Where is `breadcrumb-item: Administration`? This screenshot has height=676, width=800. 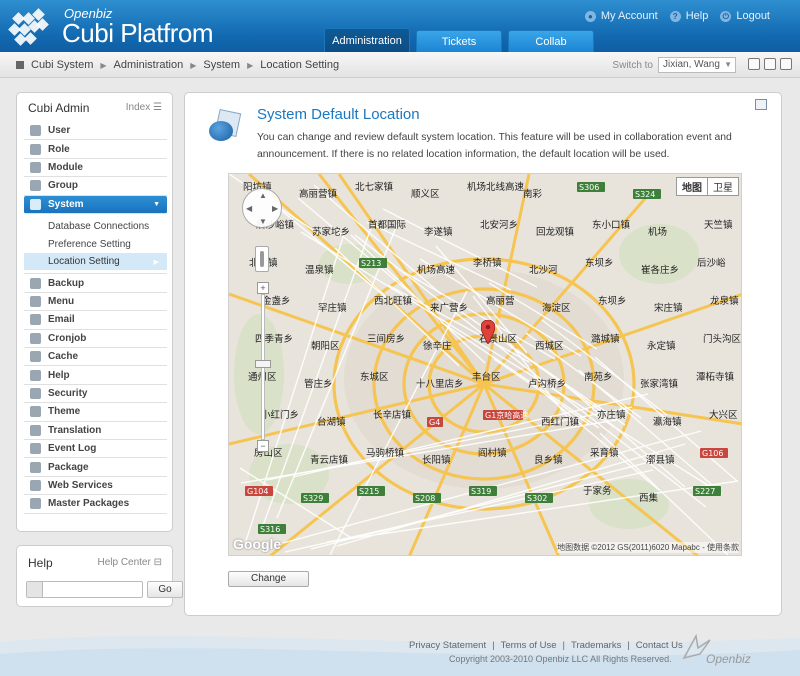 breadcrumb-item: Administration is located at coordinates (149, 65).